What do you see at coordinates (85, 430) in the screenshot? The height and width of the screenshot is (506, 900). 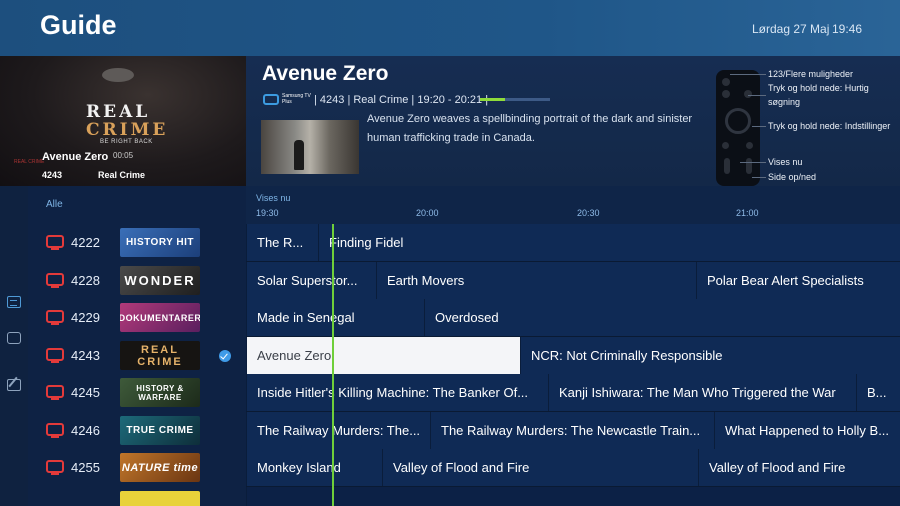 I see `channel-number: 4246` at bounding box center [85, 430].